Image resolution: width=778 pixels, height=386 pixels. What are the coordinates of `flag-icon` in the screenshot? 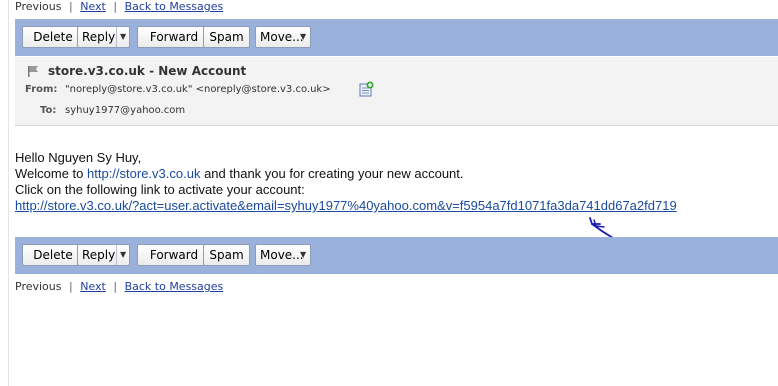 It's located at (33, 71).